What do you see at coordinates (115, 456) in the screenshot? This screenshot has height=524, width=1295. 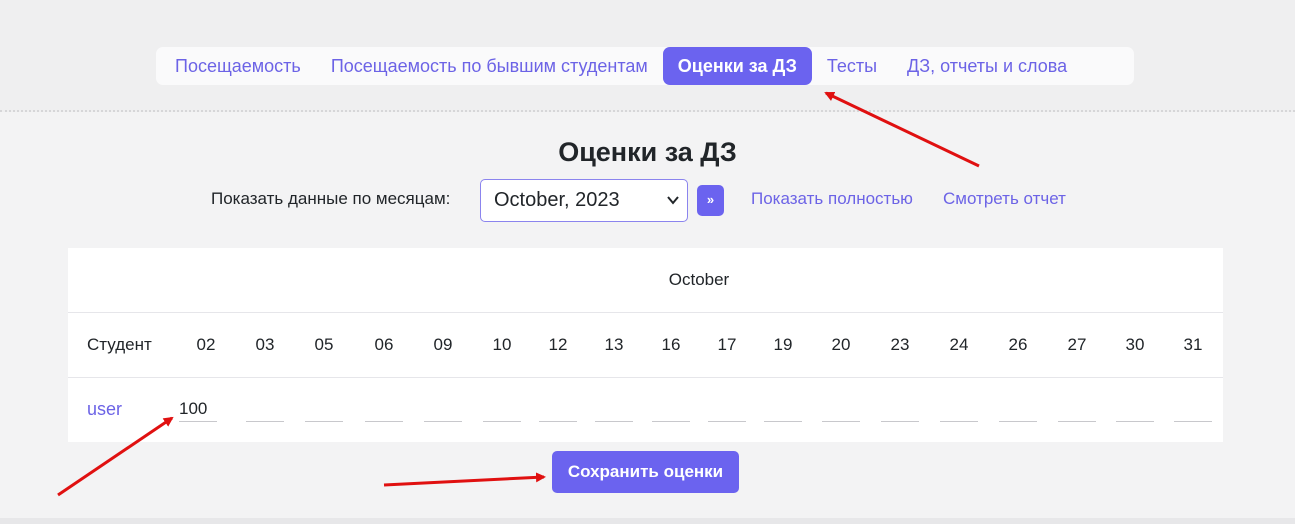 I see `annotation-arrow-grade` at bounding box center [115, 456].